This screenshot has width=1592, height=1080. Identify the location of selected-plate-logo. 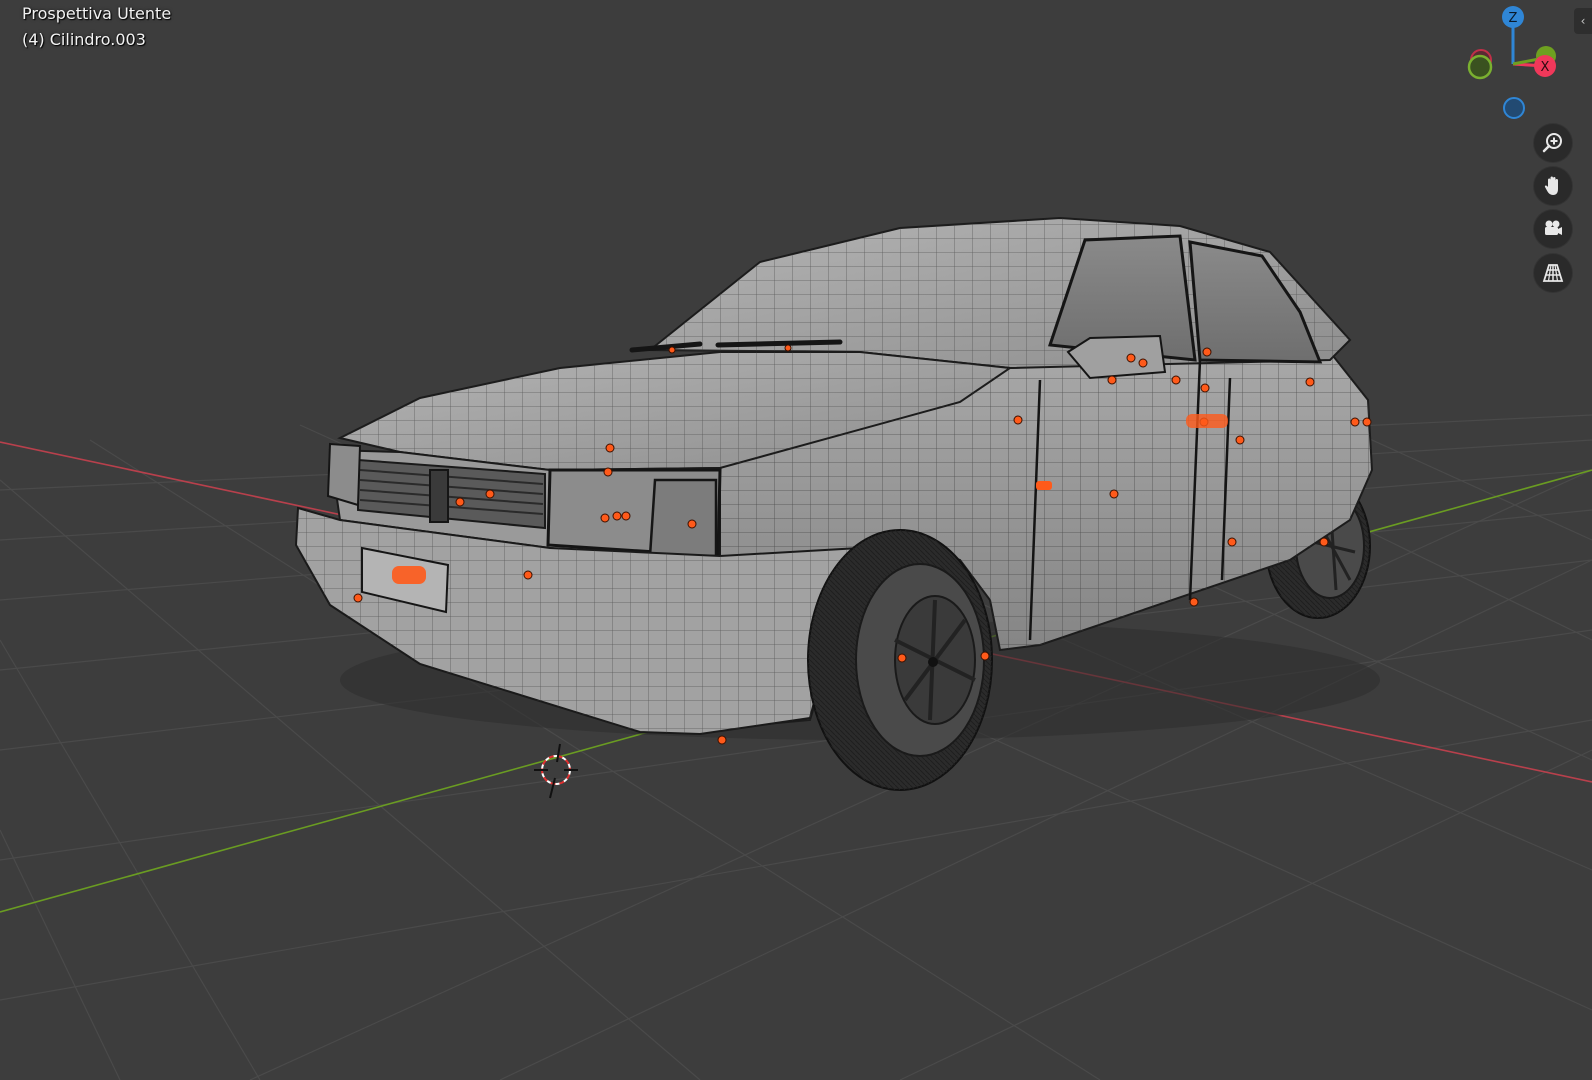
(409, 575).